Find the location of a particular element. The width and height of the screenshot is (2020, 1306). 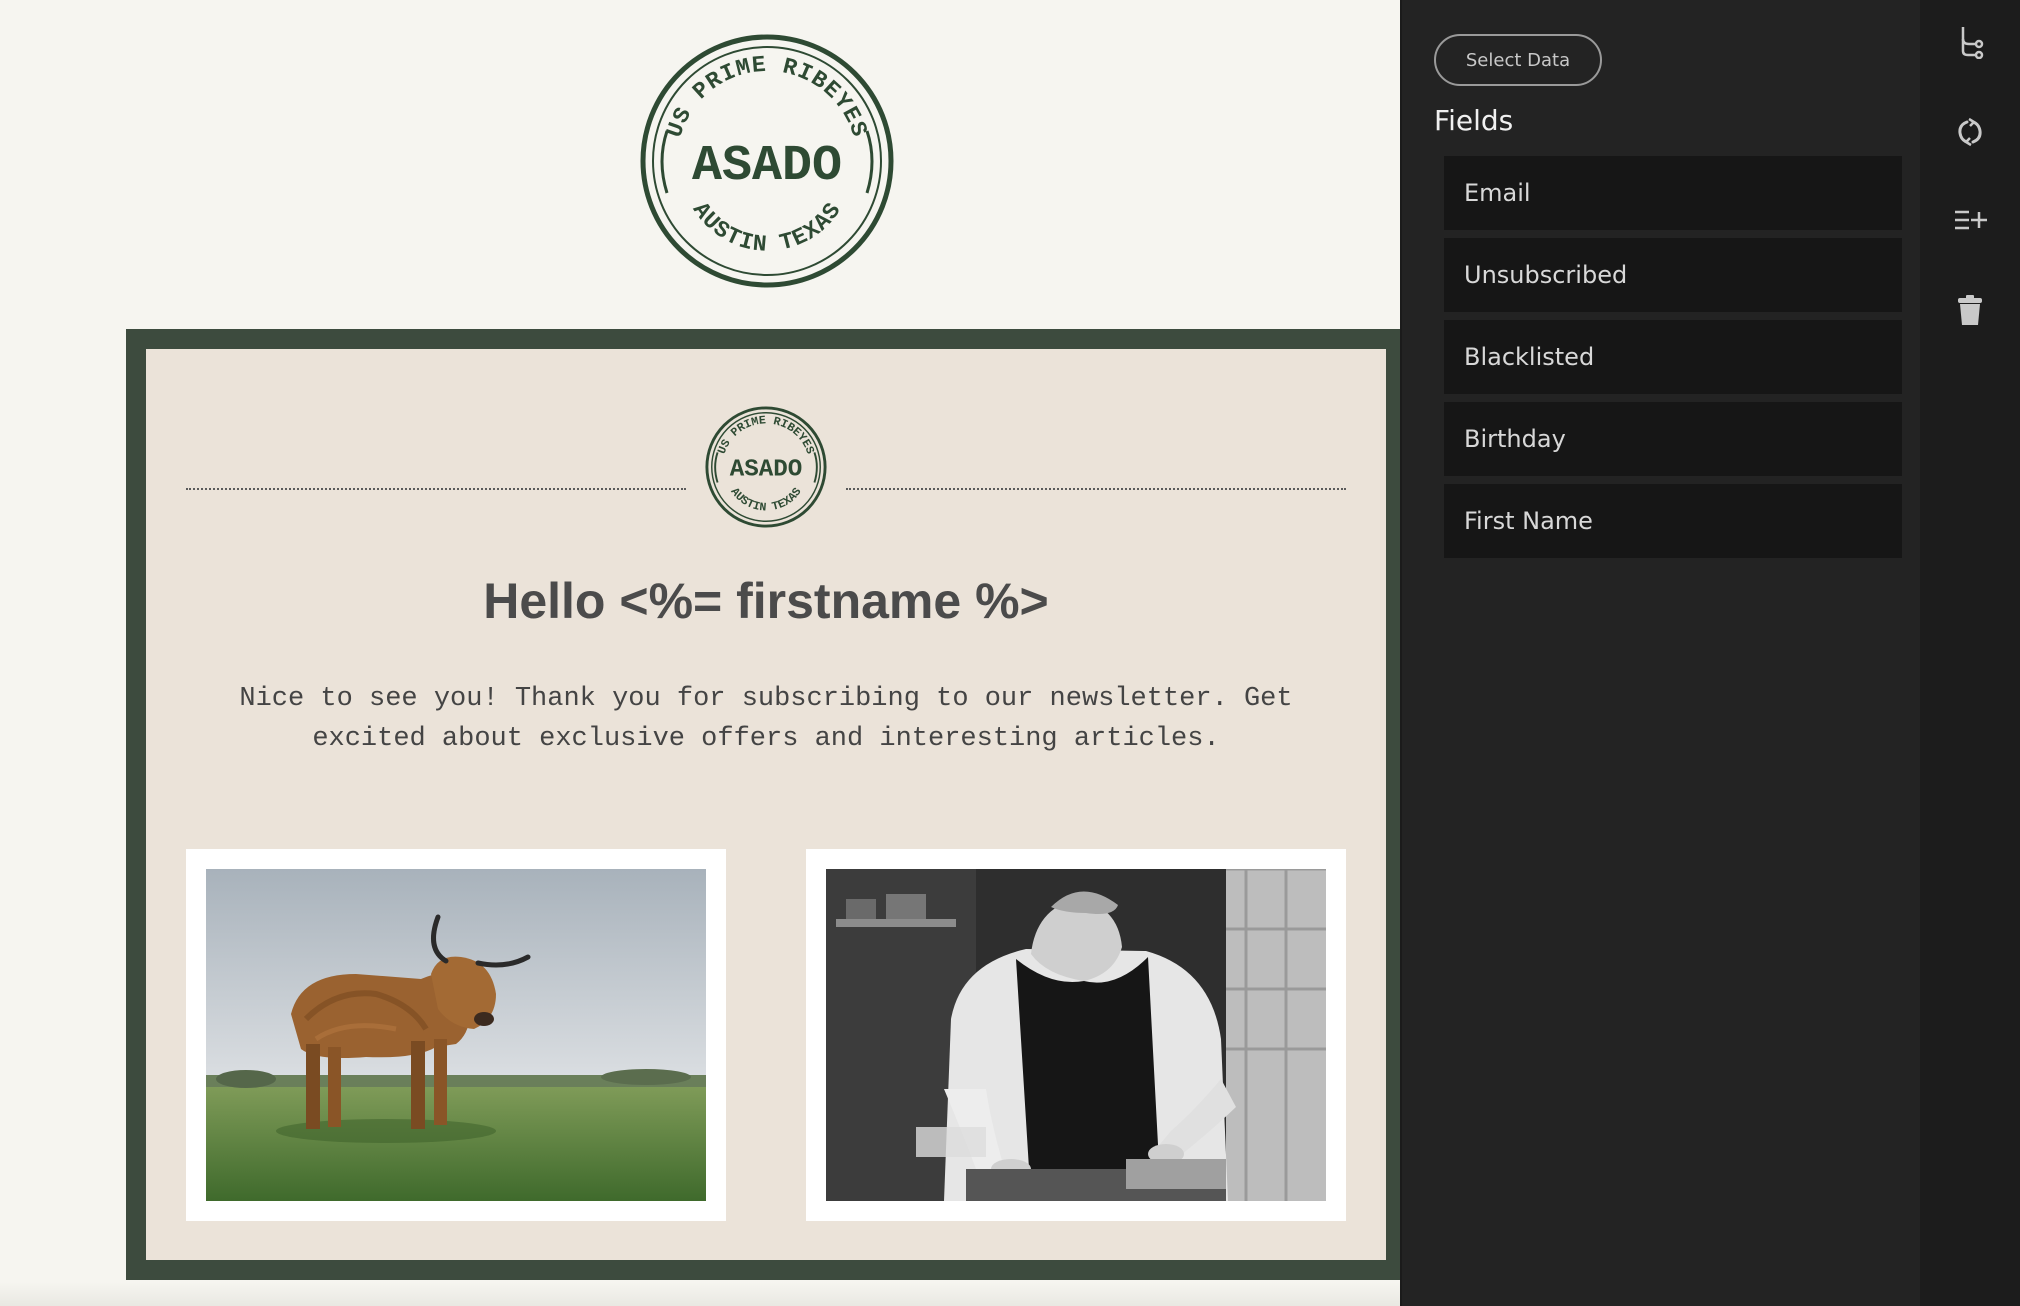

refresh-icon is located at coordinates (1970, 132).